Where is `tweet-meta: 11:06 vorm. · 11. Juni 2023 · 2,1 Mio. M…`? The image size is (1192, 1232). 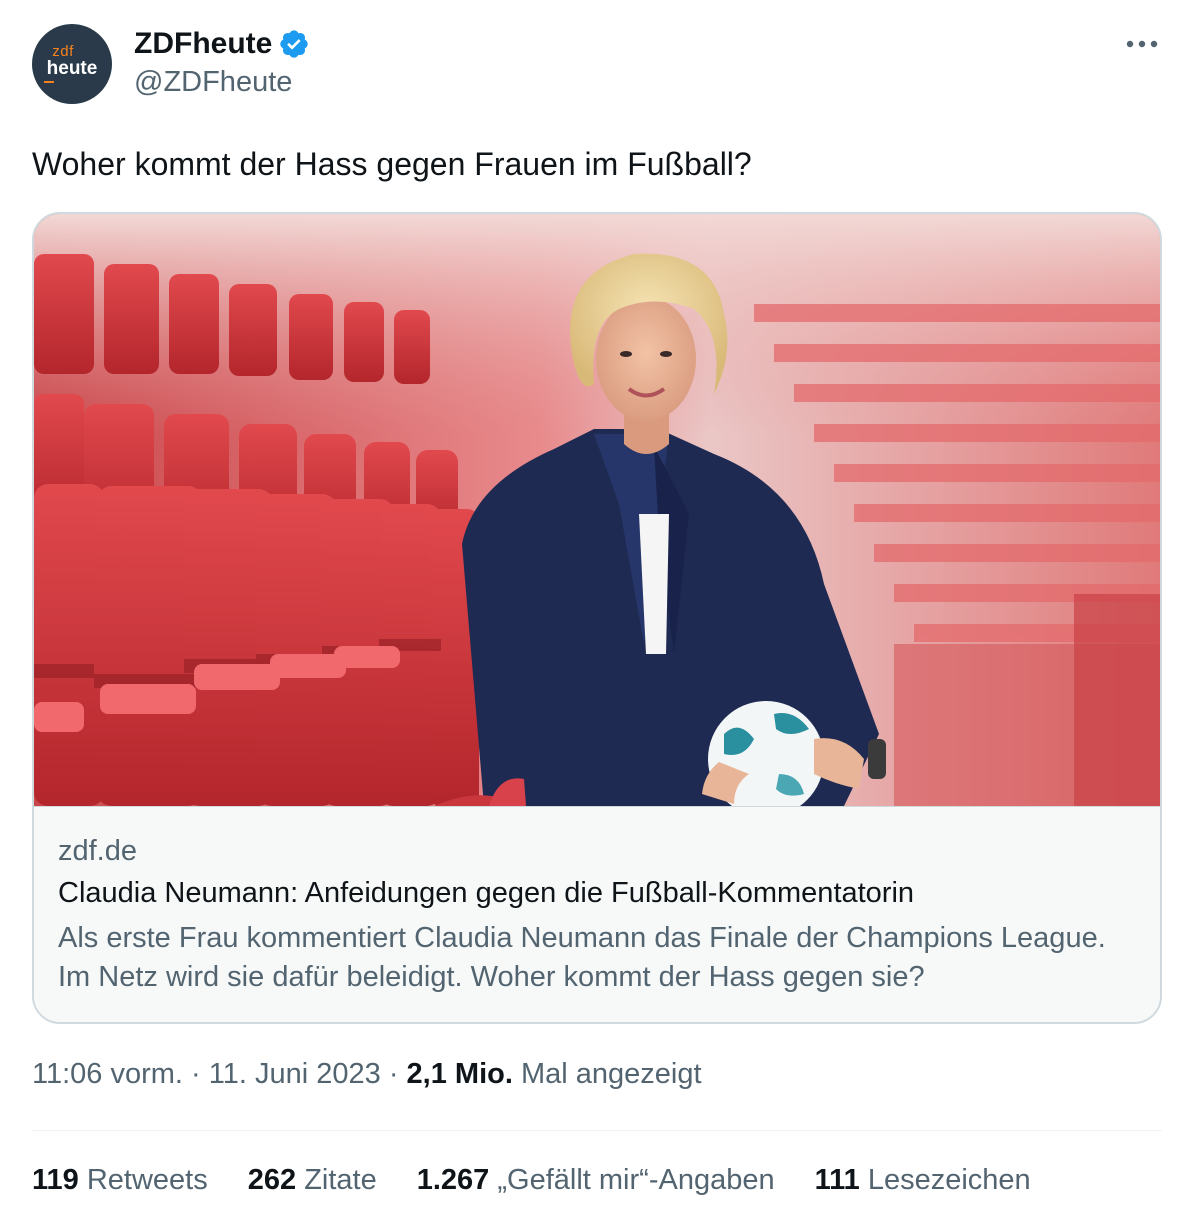
tweet-meta: 11:06 vorm. · 11. Juni 2023 · 2,1 Mio. M… is located at coordinates (367, 1074).